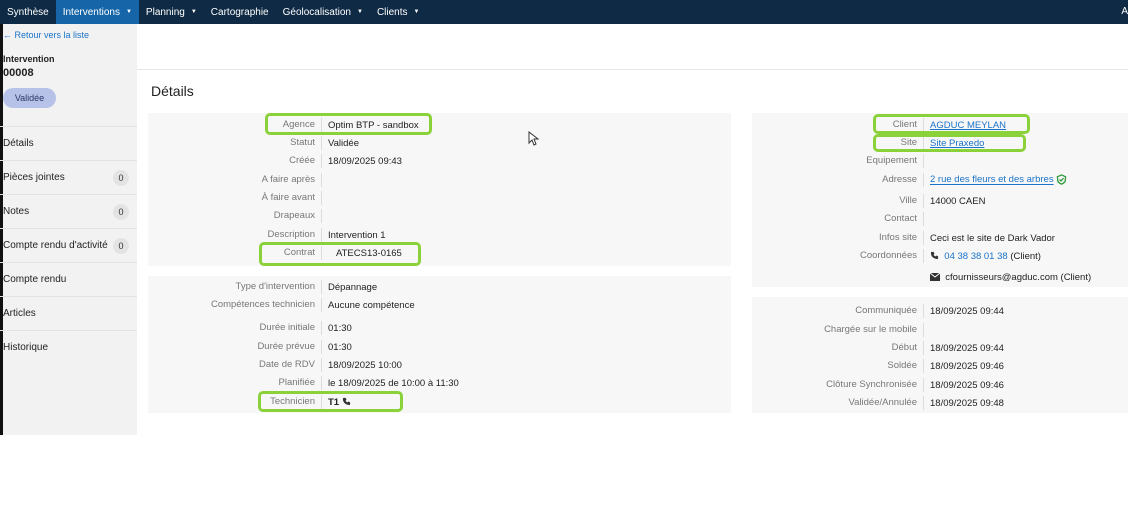 The width and height of the screenshot is (1128, 527). I want to click on field-drapeaux: Drapeaux, so click(238, 216).